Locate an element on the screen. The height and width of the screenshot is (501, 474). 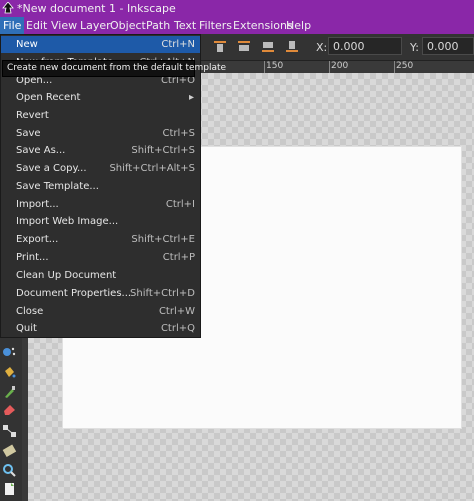
menu-item-shortcut: Shift+Ctrl+S is located at coordinates (163, 150).